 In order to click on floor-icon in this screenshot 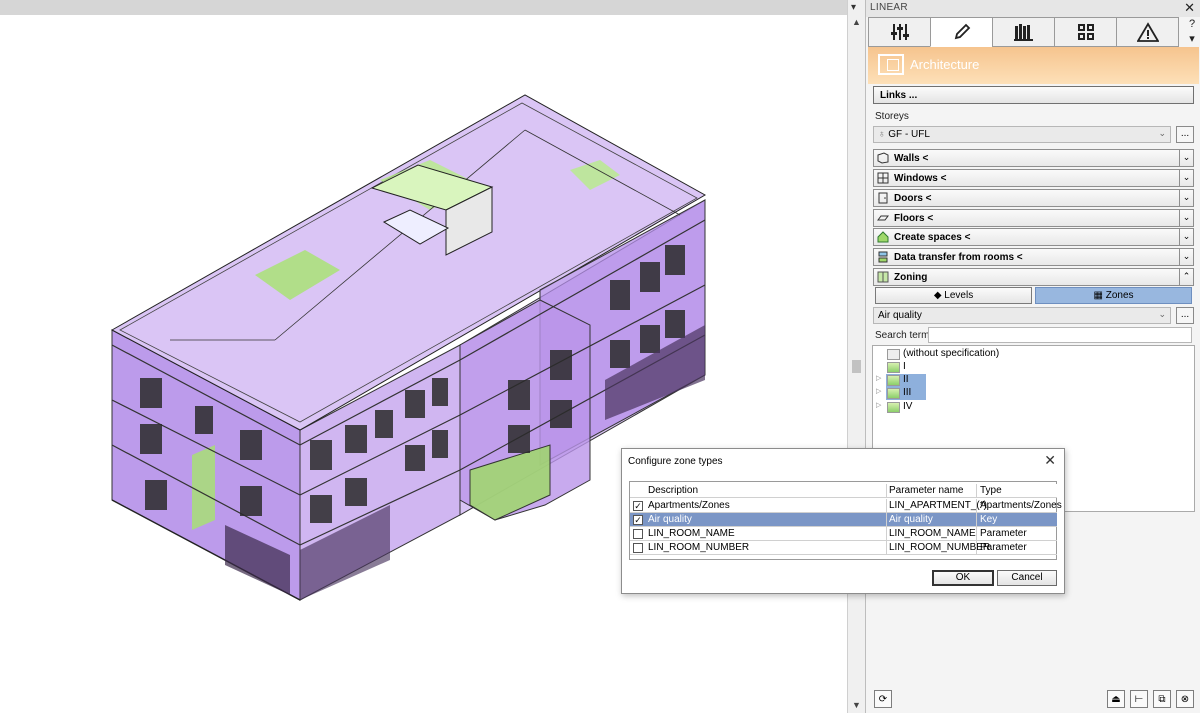, I will do `click(883, 218)`.